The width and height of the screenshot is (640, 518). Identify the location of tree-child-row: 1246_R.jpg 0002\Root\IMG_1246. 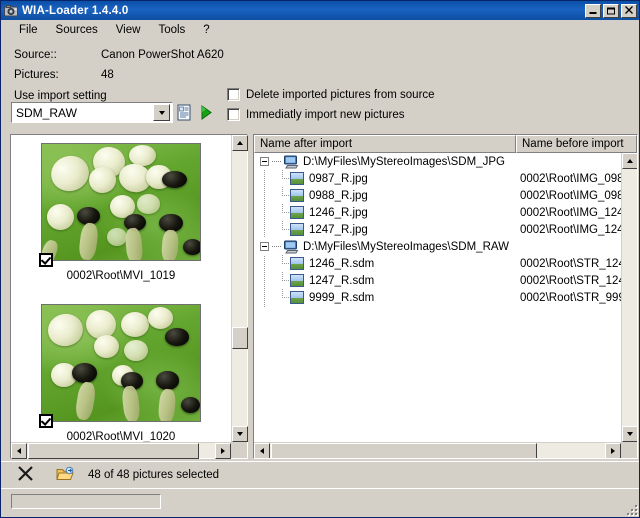
(437, 212).